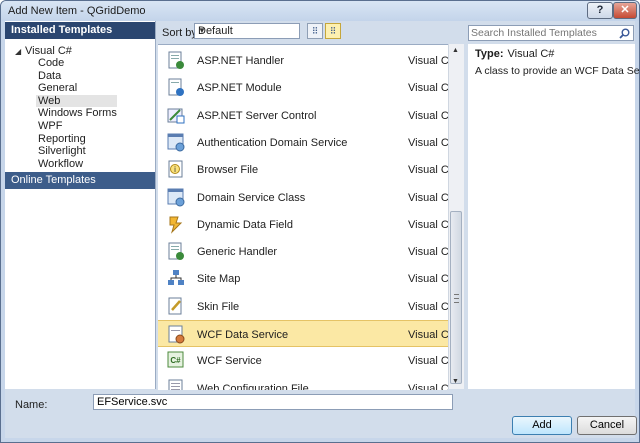  I want to click on server-control-icon, so click(176, 116).